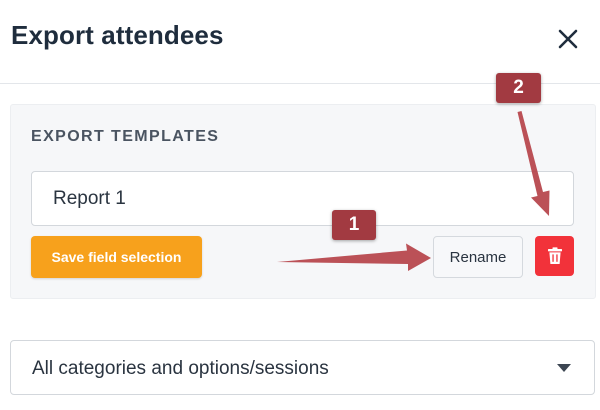  What do you see at coordinates (302, 198) in the screenshot?
I see `template-name-input` at bounding box center [302, 198].